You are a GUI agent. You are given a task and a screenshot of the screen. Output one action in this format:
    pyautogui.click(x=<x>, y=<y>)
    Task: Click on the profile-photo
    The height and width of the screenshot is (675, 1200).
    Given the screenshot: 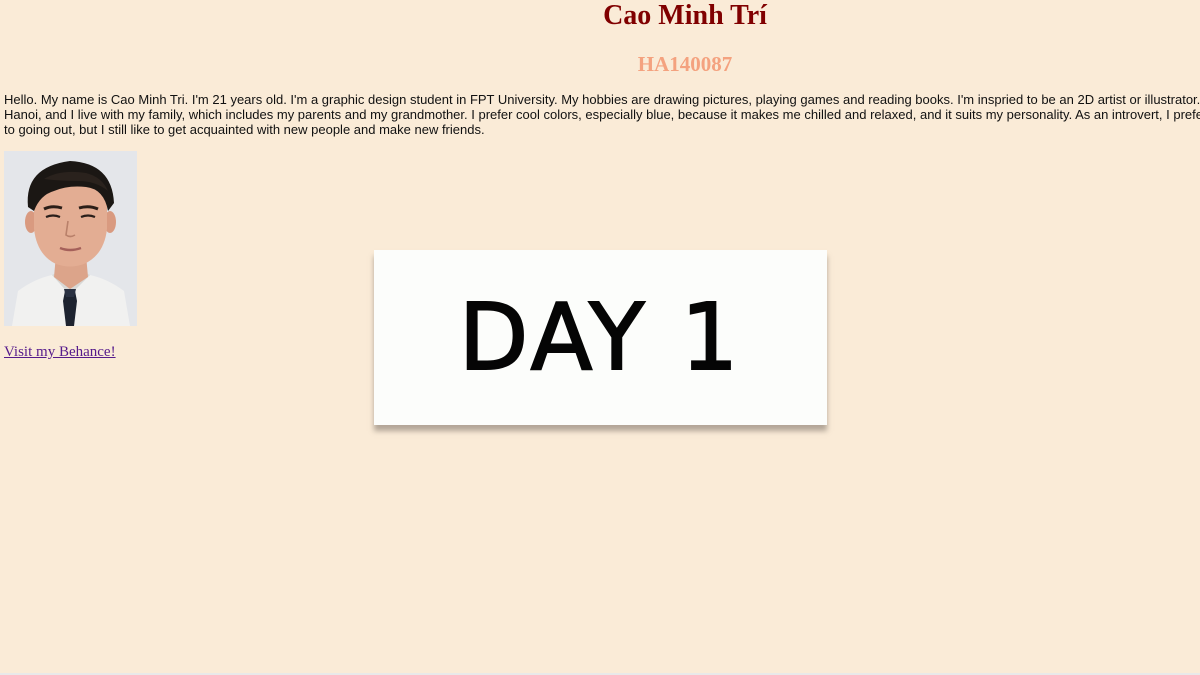 What is the action you would take?
    pyautogui.click(x=70, y=238)
    